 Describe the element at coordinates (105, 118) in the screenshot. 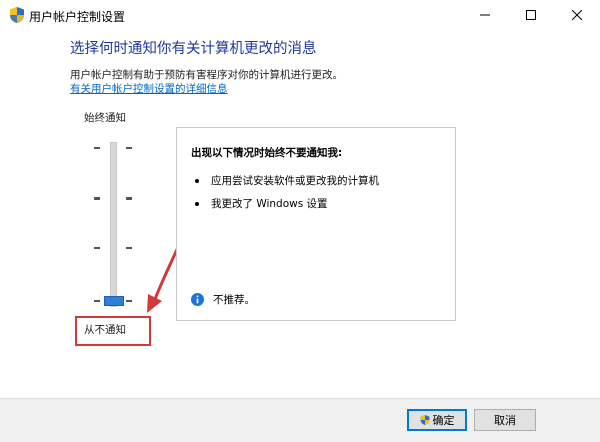

I see `slider-top-label: 始终通知` at that location.